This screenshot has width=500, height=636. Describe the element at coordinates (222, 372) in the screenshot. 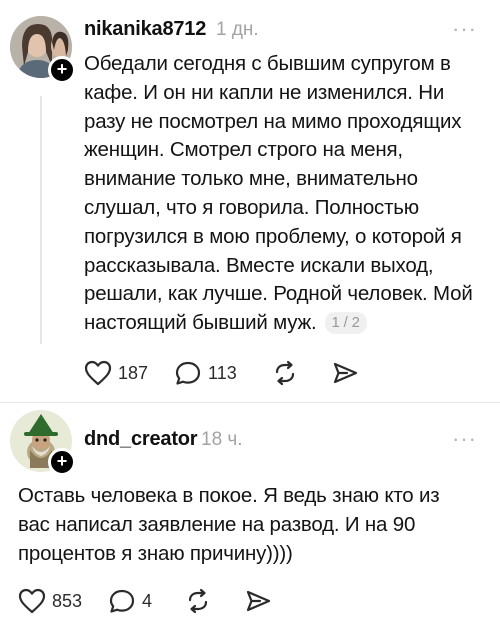

I see `reply-count: 113` at that location.